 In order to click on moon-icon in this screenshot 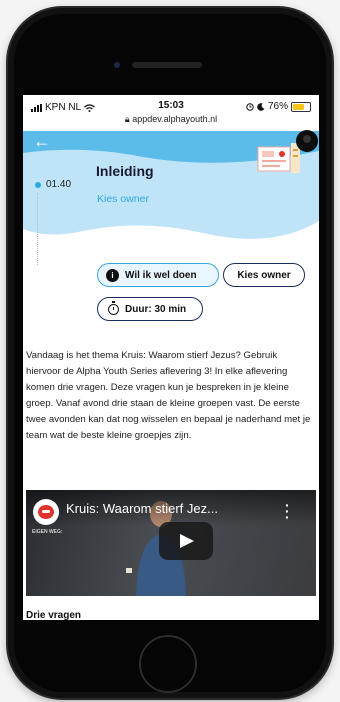, I will do `click(261, 106)`.